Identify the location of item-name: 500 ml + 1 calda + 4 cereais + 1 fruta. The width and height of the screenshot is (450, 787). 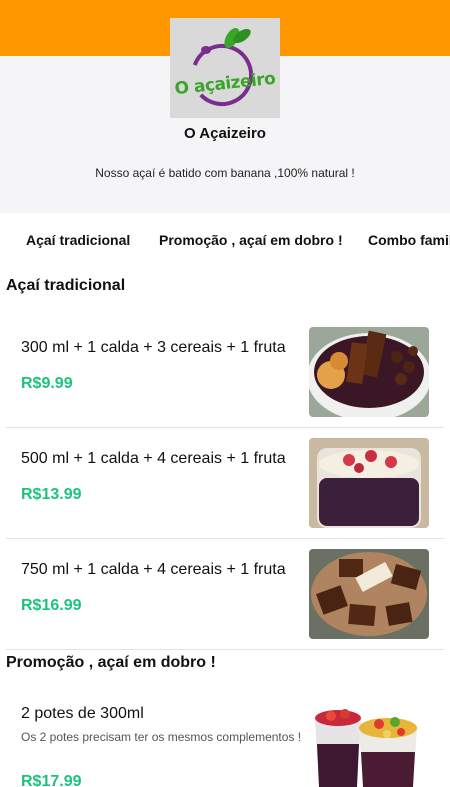
(153, 458).